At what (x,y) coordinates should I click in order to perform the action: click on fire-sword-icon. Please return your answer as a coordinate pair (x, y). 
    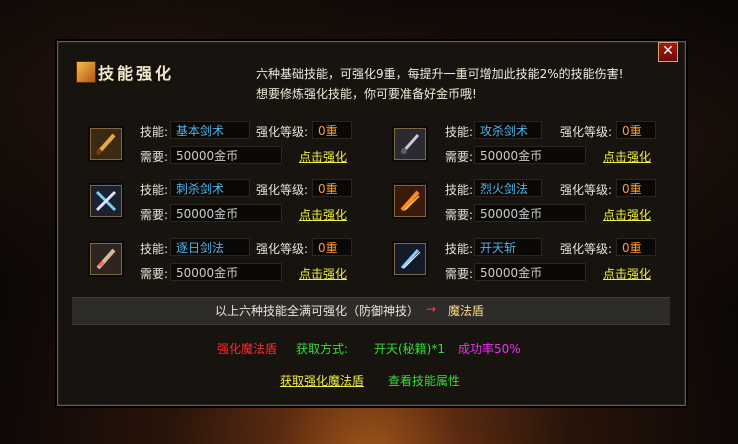
    Looking at the image, I should click on (410, 201).